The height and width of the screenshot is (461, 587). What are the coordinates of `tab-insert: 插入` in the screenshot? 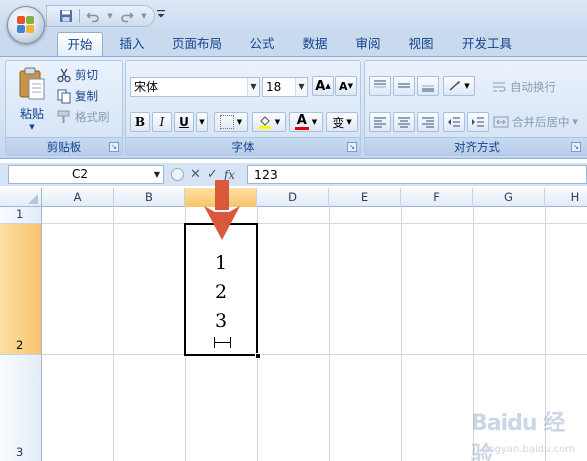 It's located at (132, 44).